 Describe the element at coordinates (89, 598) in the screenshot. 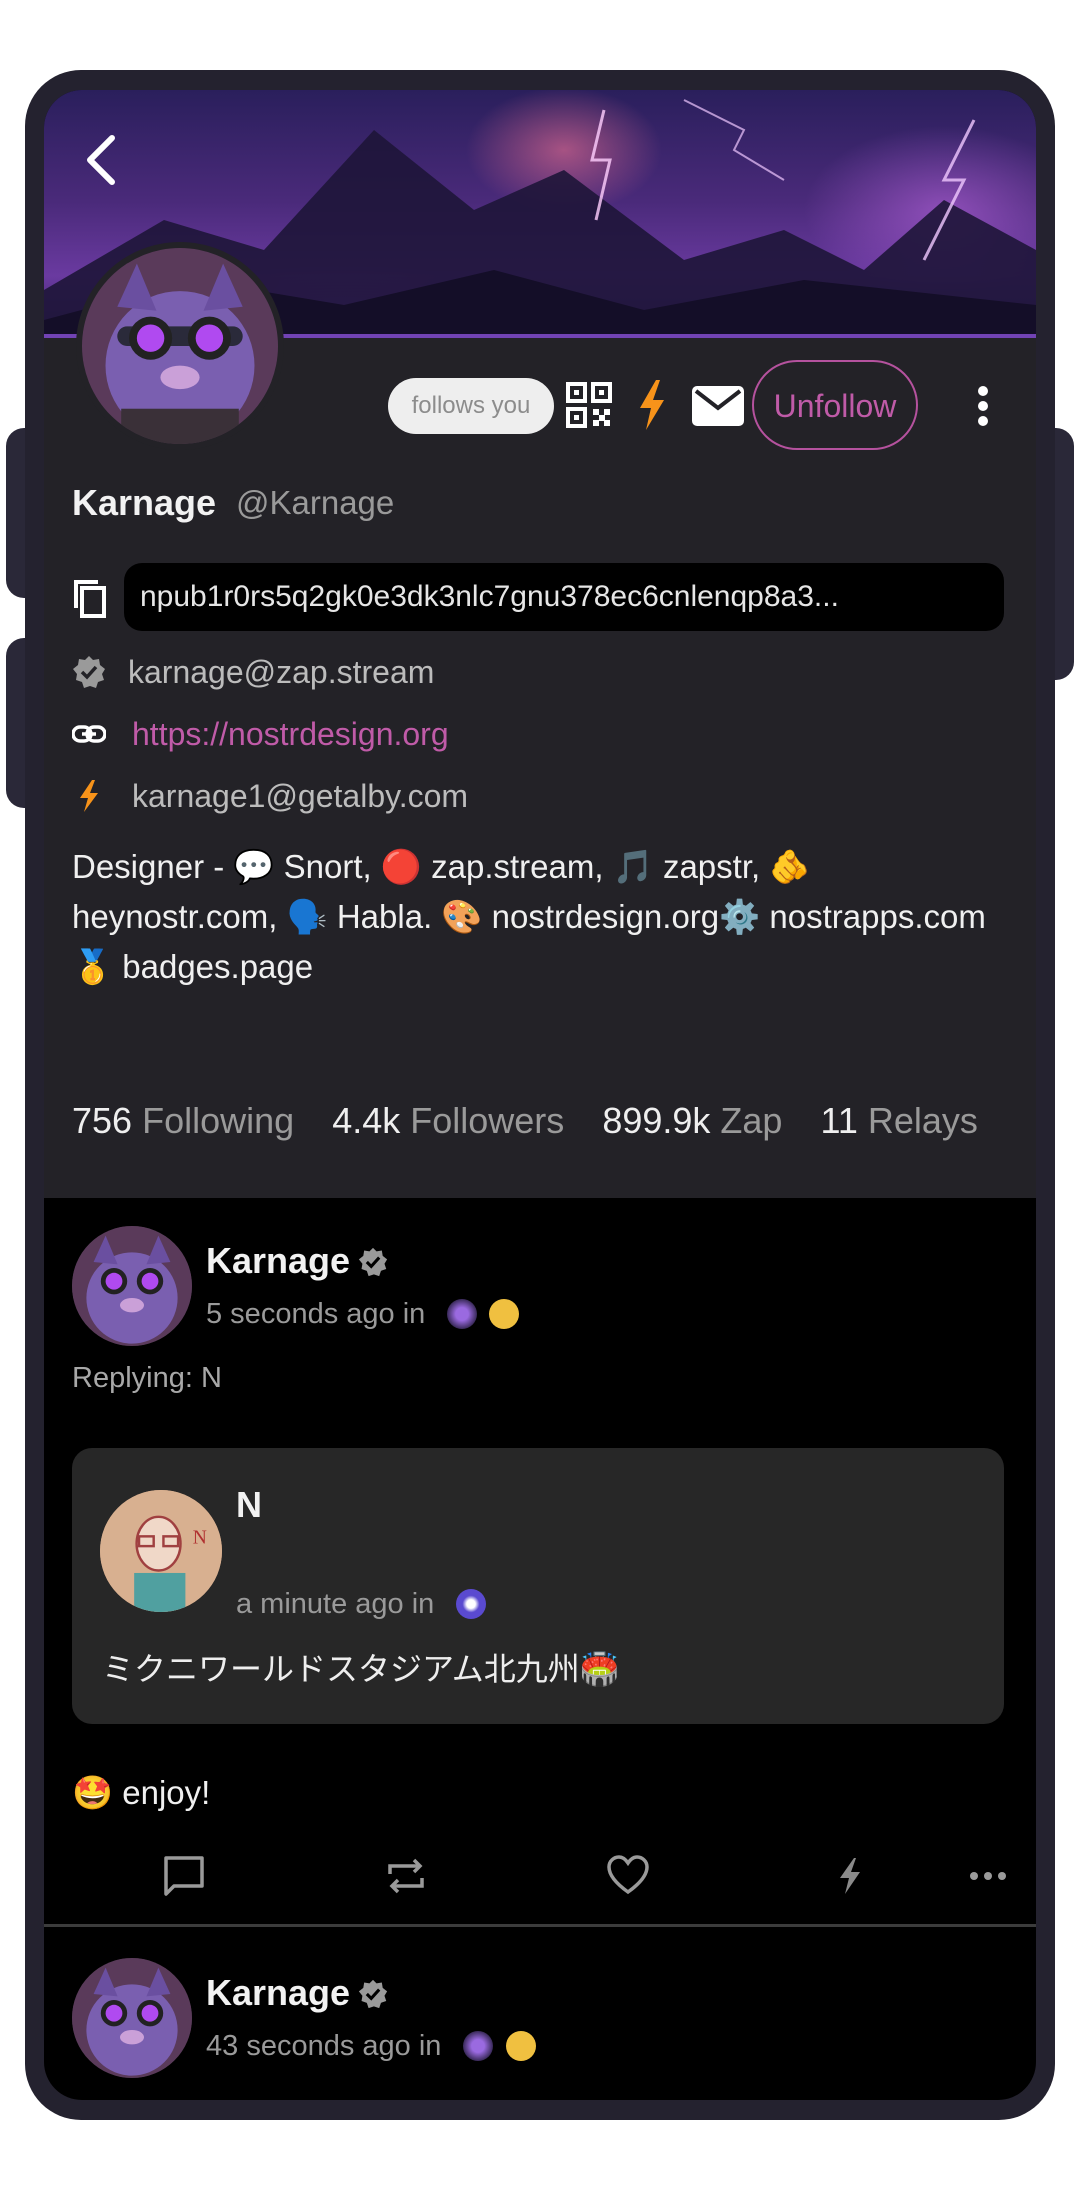

I see `copy-icon` at that location.